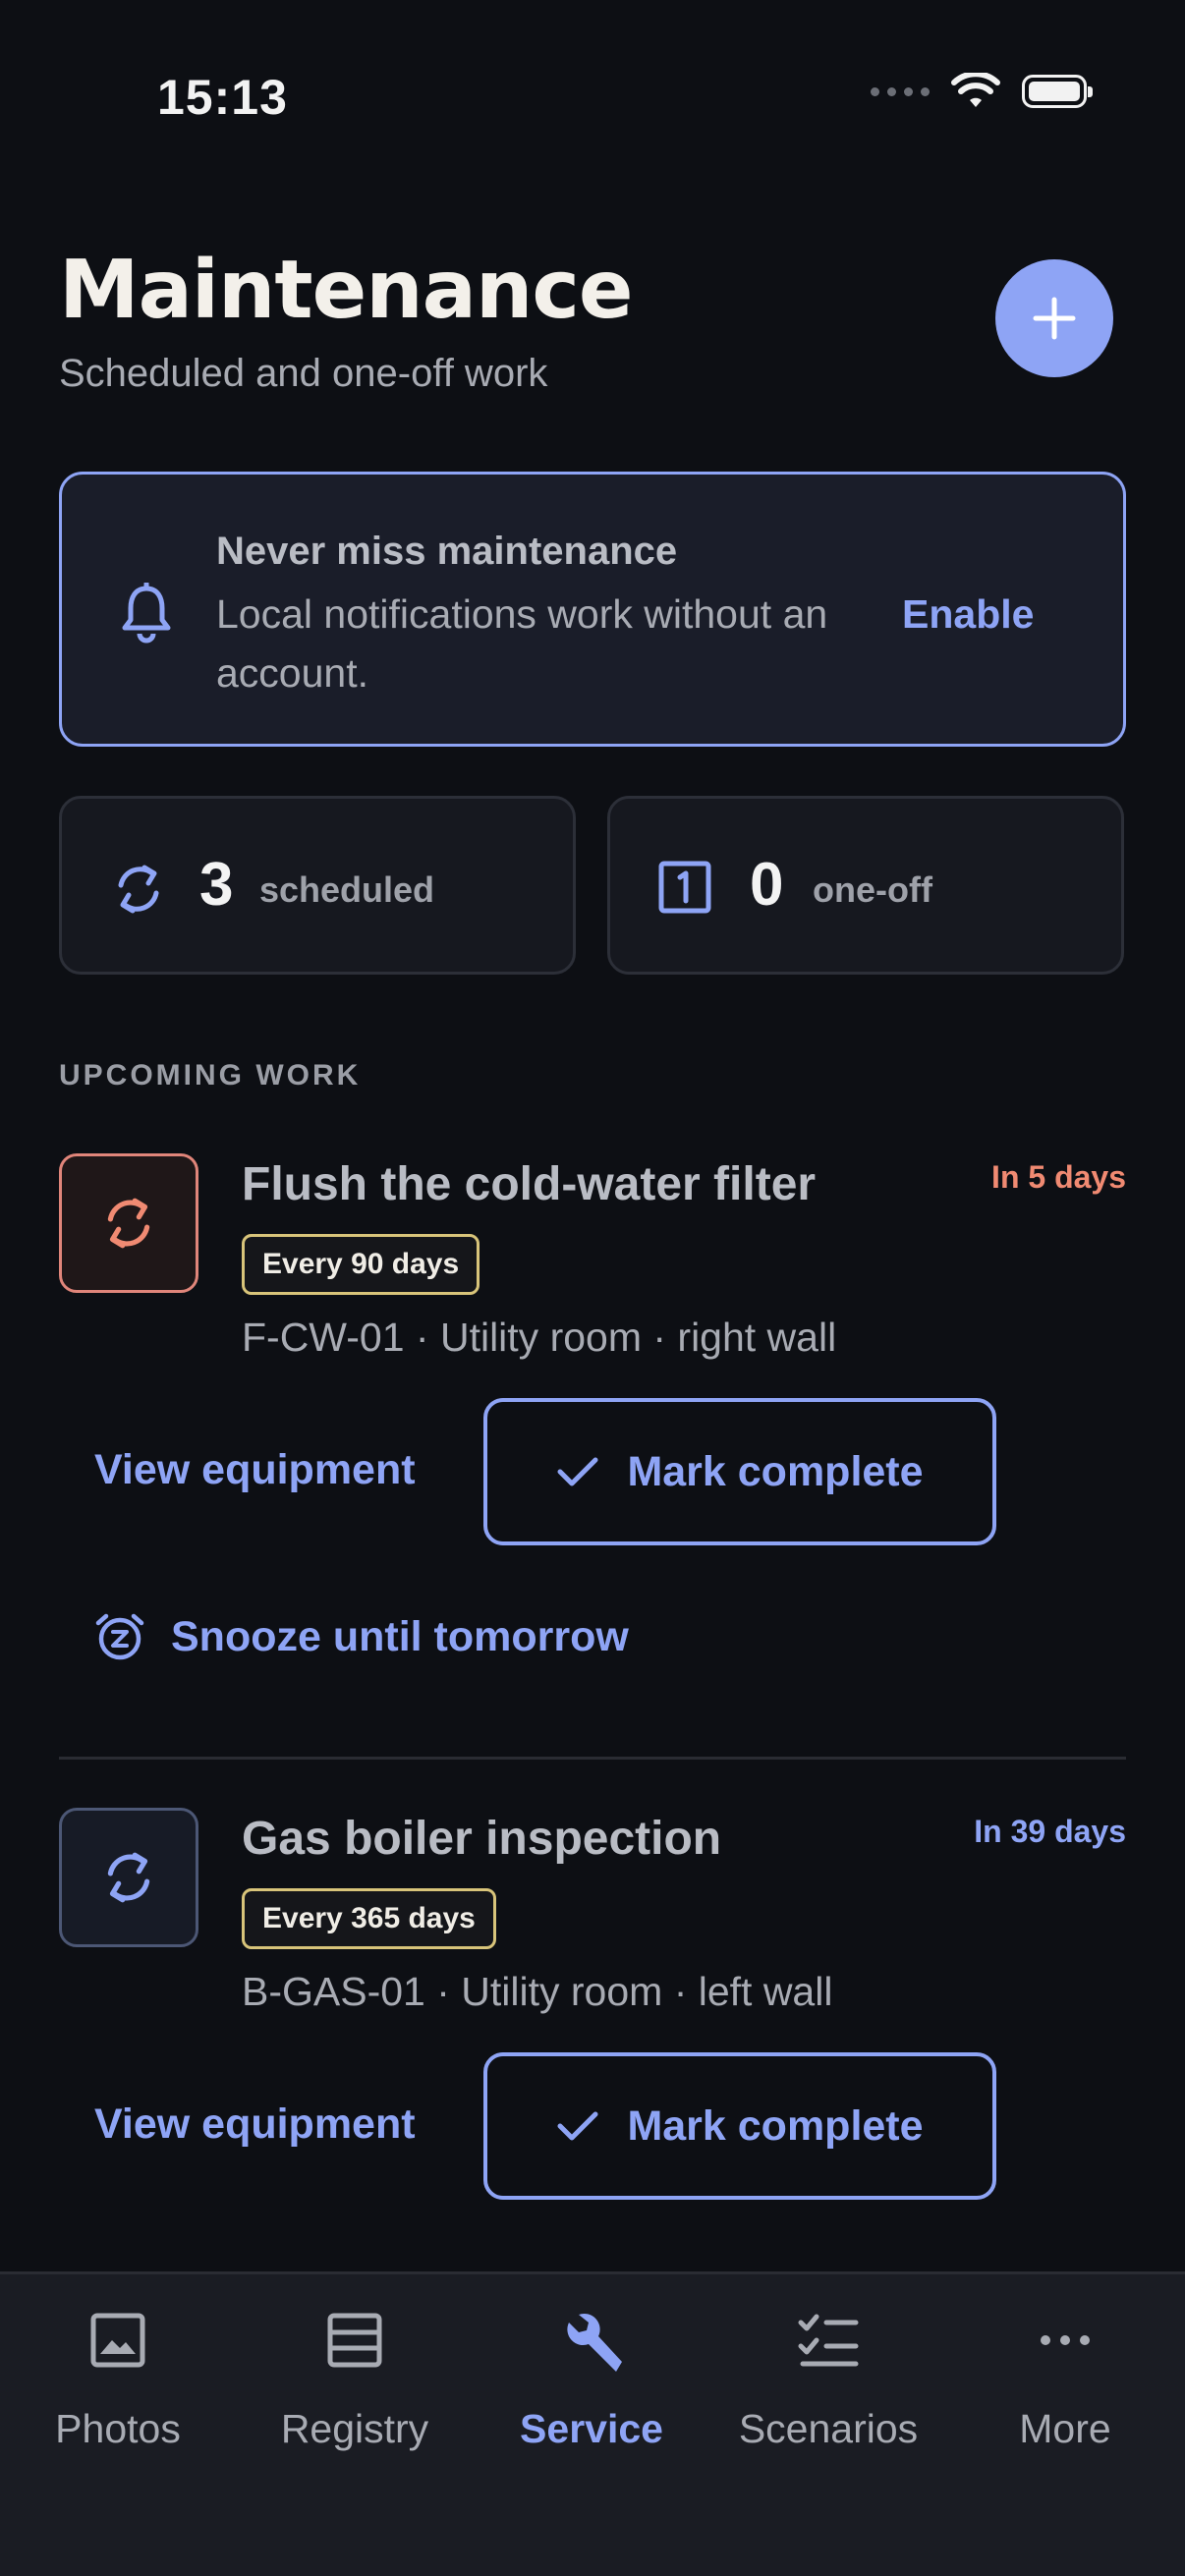 Image resolution: width=1185 pixels, height=2576 pixels. Describe the element at coordinates (873, 889) in the screenshot. I see `one-off-label: one-off` at that location.